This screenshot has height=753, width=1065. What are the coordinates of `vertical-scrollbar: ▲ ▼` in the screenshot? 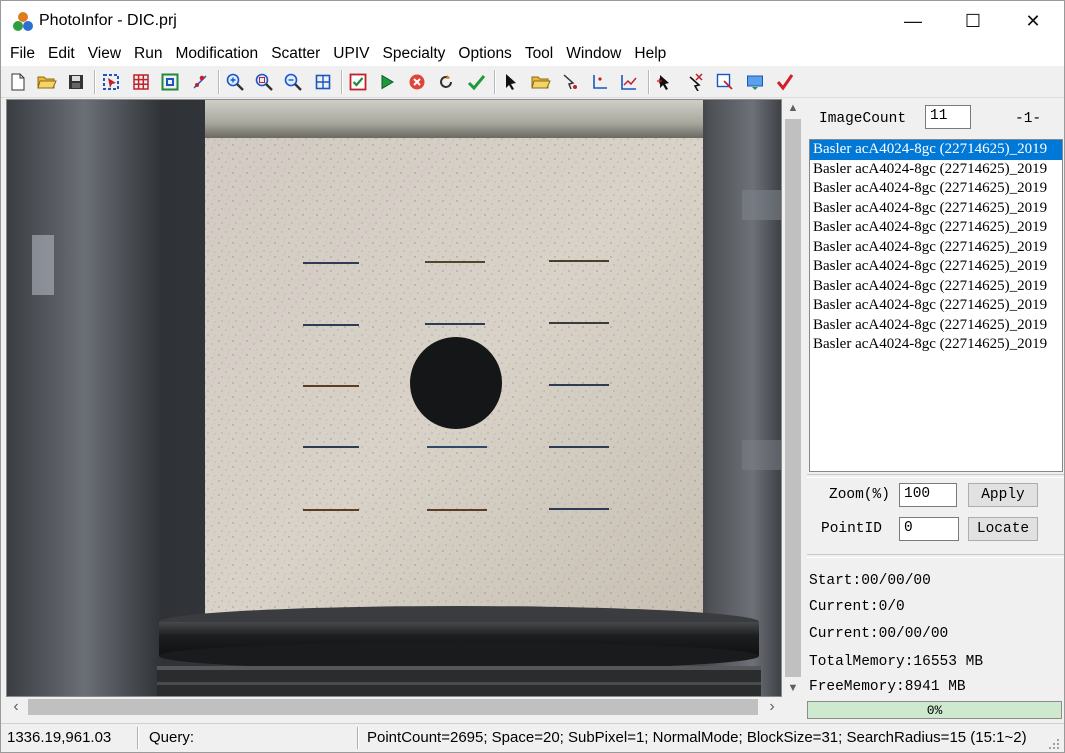 It's located at (793, 398).